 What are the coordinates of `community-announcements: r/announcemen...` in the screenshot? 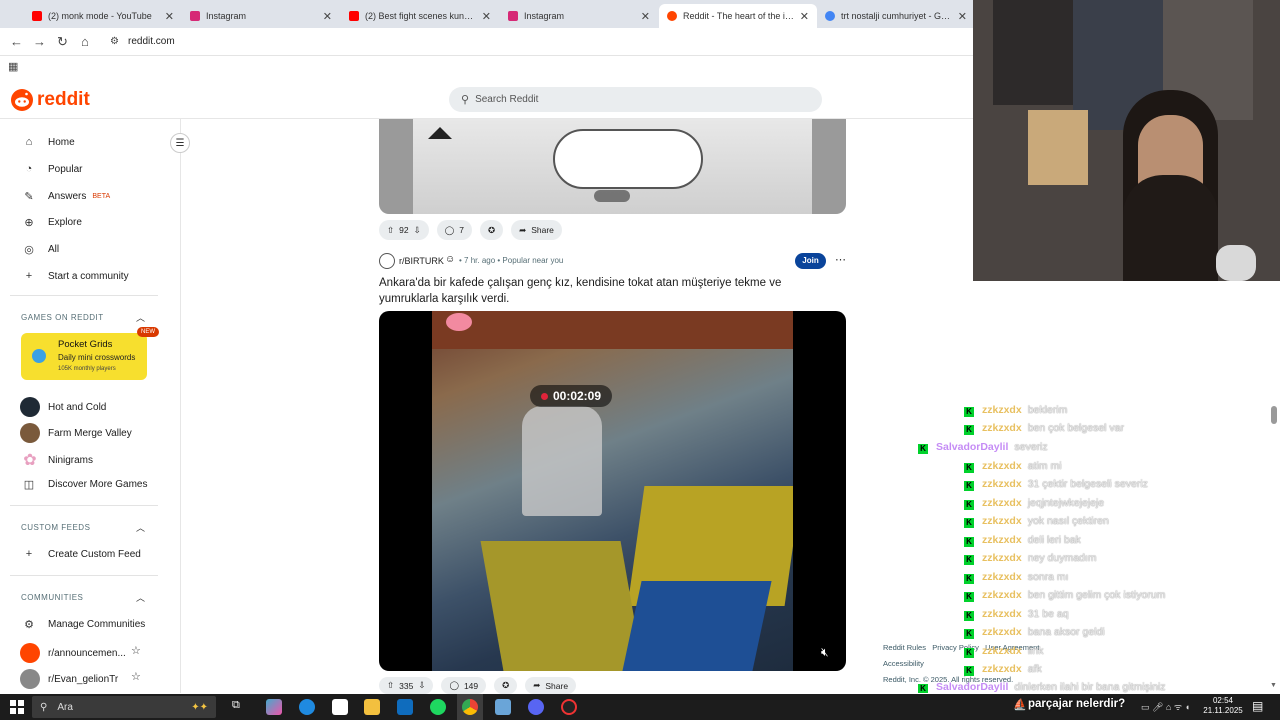 It's located at (73, 653).